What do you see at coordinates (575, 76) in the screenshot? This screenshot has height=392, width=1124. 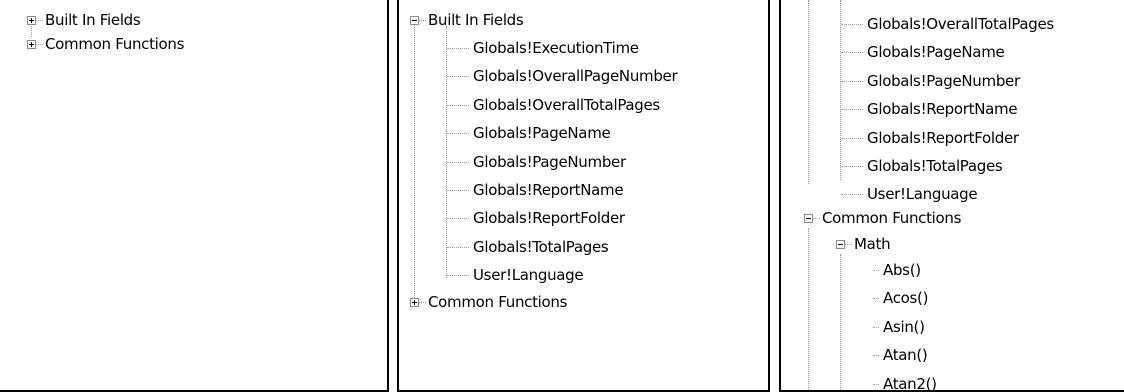 I see `tree-leaf-label: Globals!OverallPageNumber` at bounding box center [575, 76].